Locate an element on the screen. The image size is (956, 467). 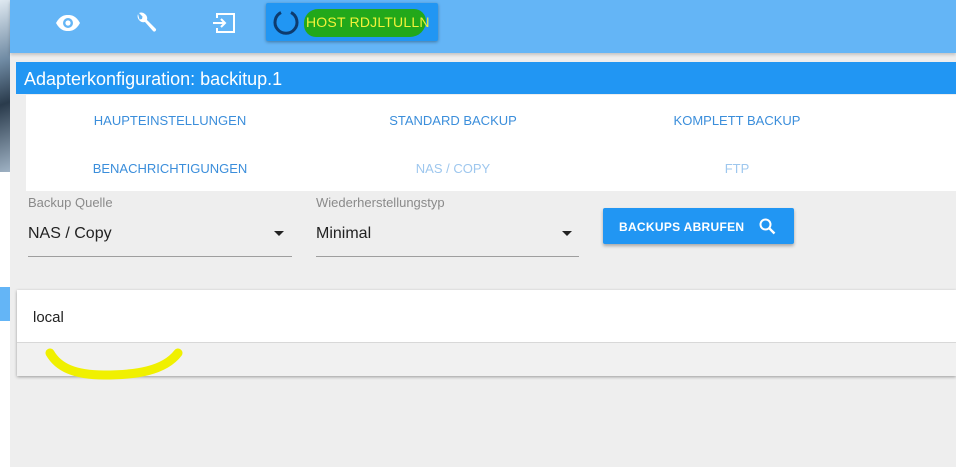
wrench-icon is located at coordinates (146, 23).